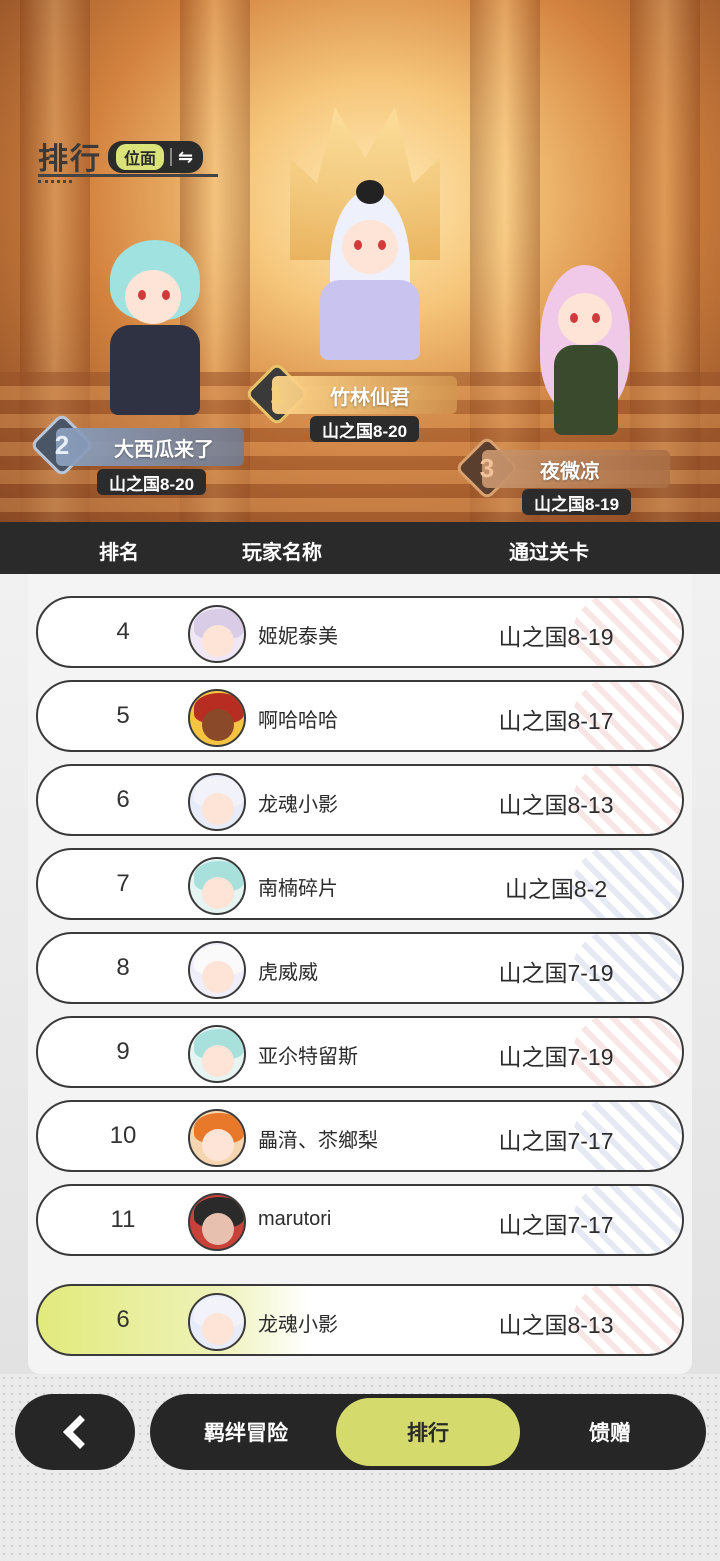 This screenshot has height=1561, width=720. Describe the element at coordinates (140, 157) in the screenshot. I see `realm-label: 位面` at that location.